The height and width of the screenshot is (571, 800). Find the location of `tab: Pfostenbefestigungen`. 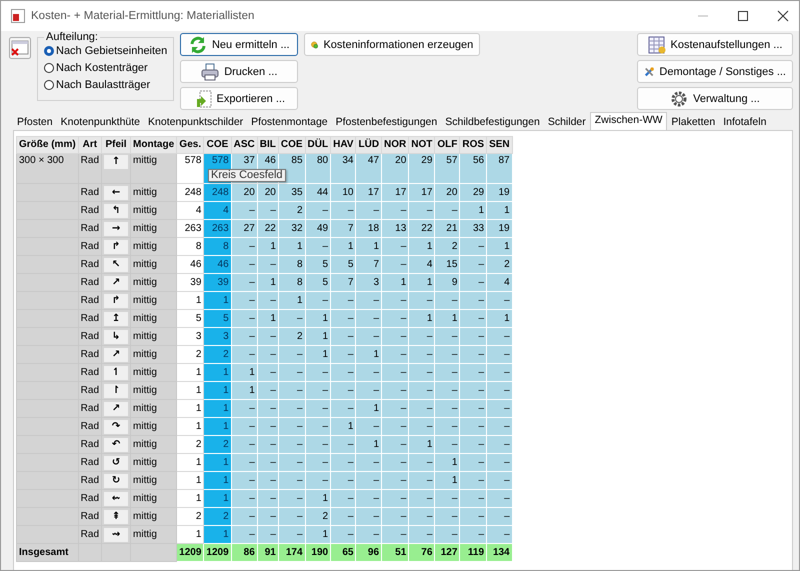

tab: Pfostenbefestigungen is located at coordinates (387, 122).